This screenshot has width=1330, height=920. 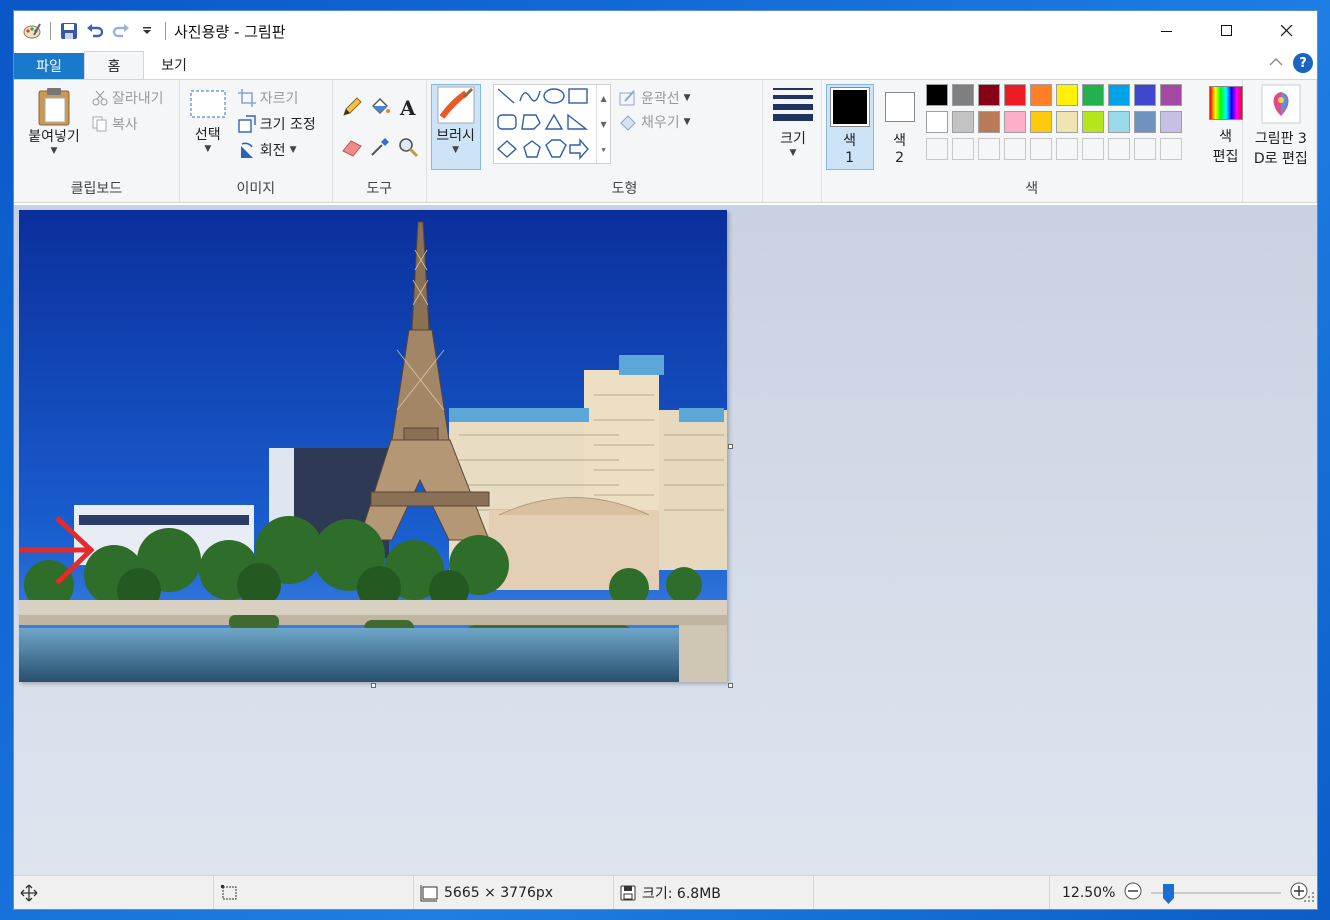 What do you see at coordinates (411, 109) in the screenshot?
I see `text-tool-icon: A` at bounding box center [411, 109].